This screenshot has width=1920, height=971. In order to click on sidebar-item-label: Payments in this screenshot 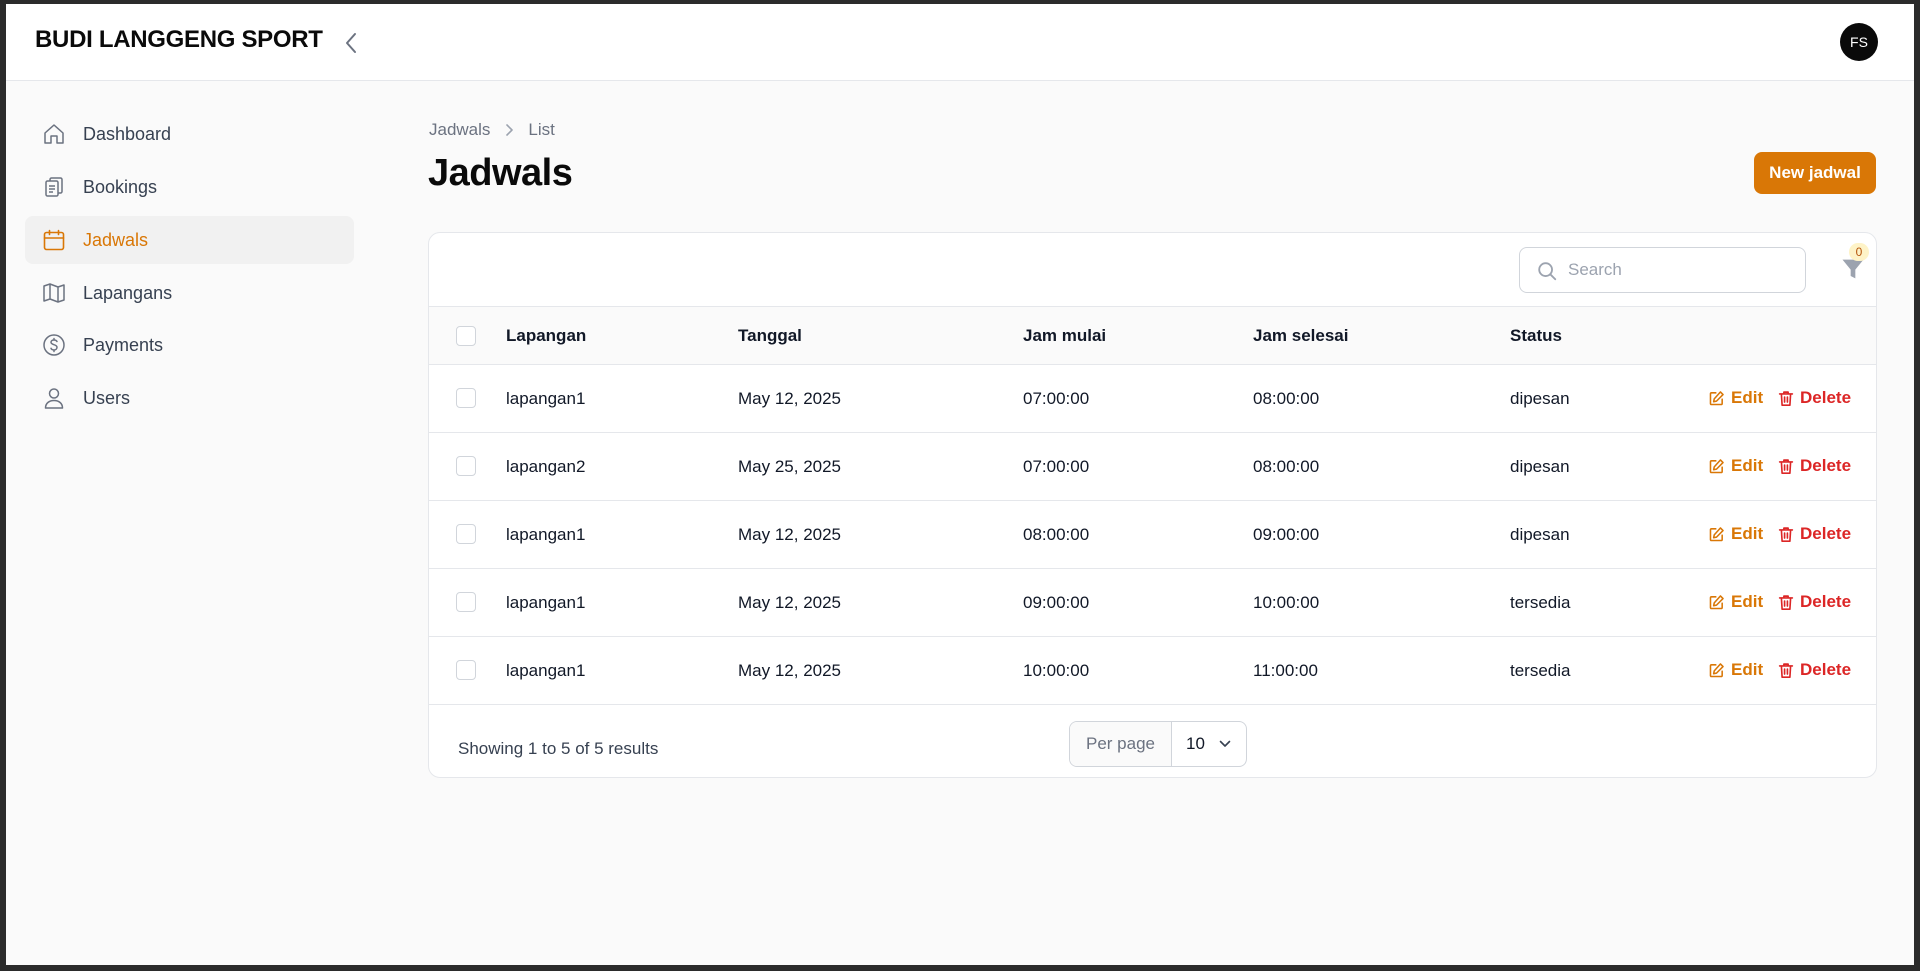, I will do `click(123, 345)`.